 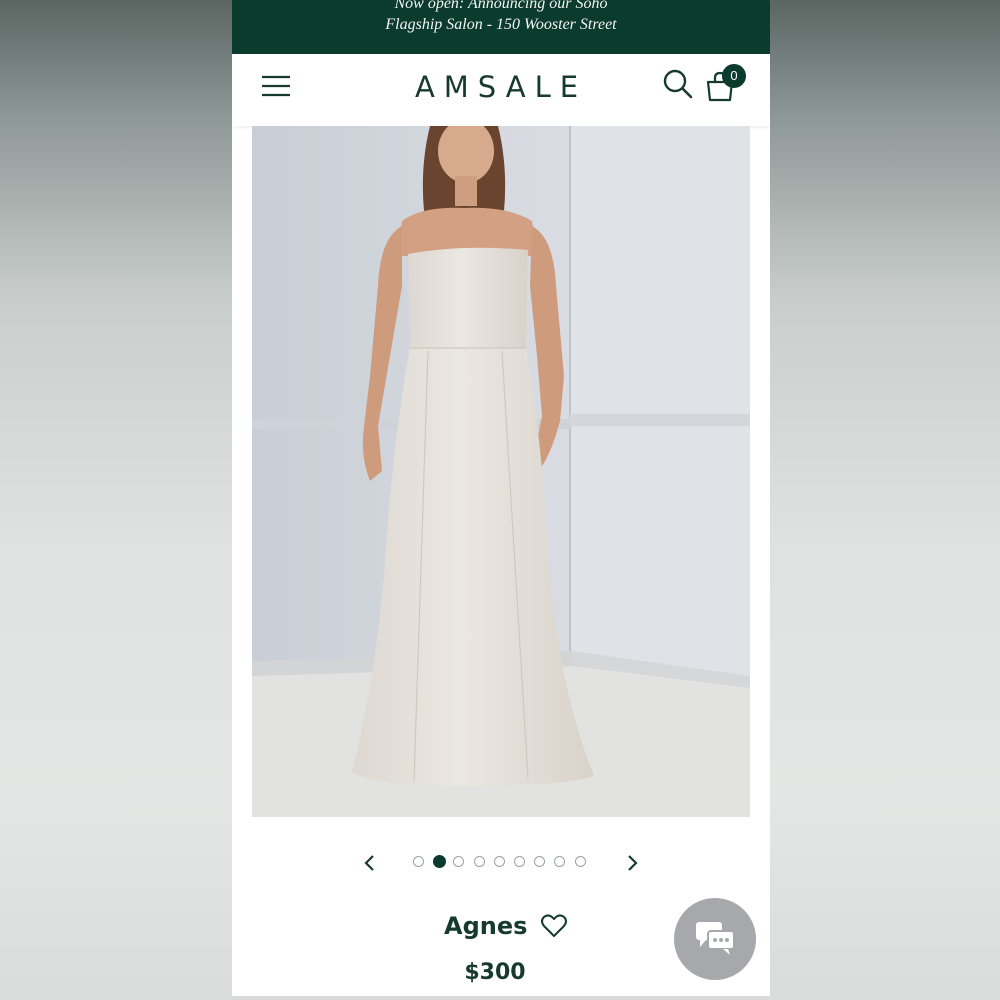 What do you see at coordinates (501, 6) in the screenshot?
I see `announcement-line-1: Now open: Announcing our Soho` at bounding box center [501, 6].